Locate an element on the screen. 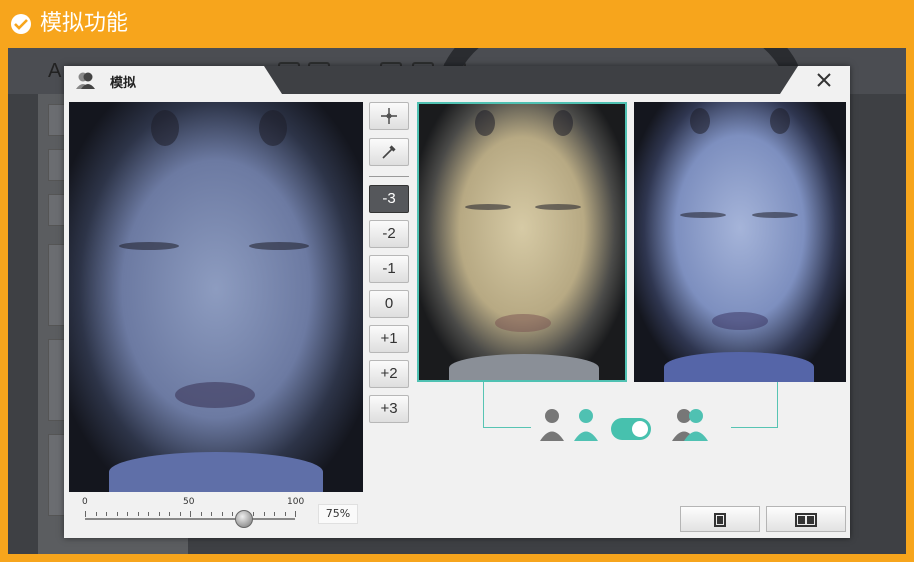 This screenshot has width=914, height=562. eyedropper-icon is located at coordinates (389, 152).